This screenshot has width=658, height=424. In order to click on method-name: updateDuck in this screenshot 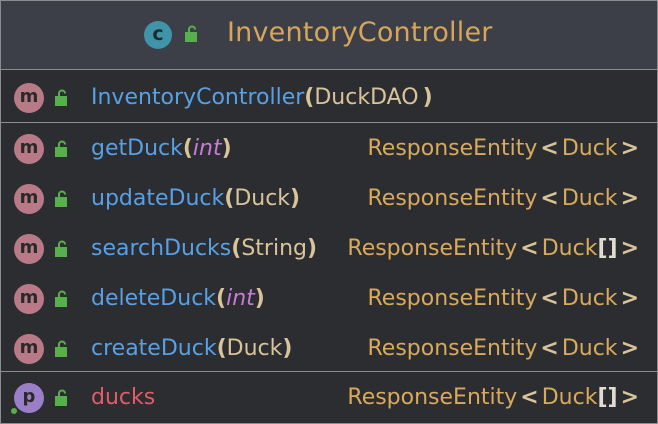, I will do `click(158, 198)`.